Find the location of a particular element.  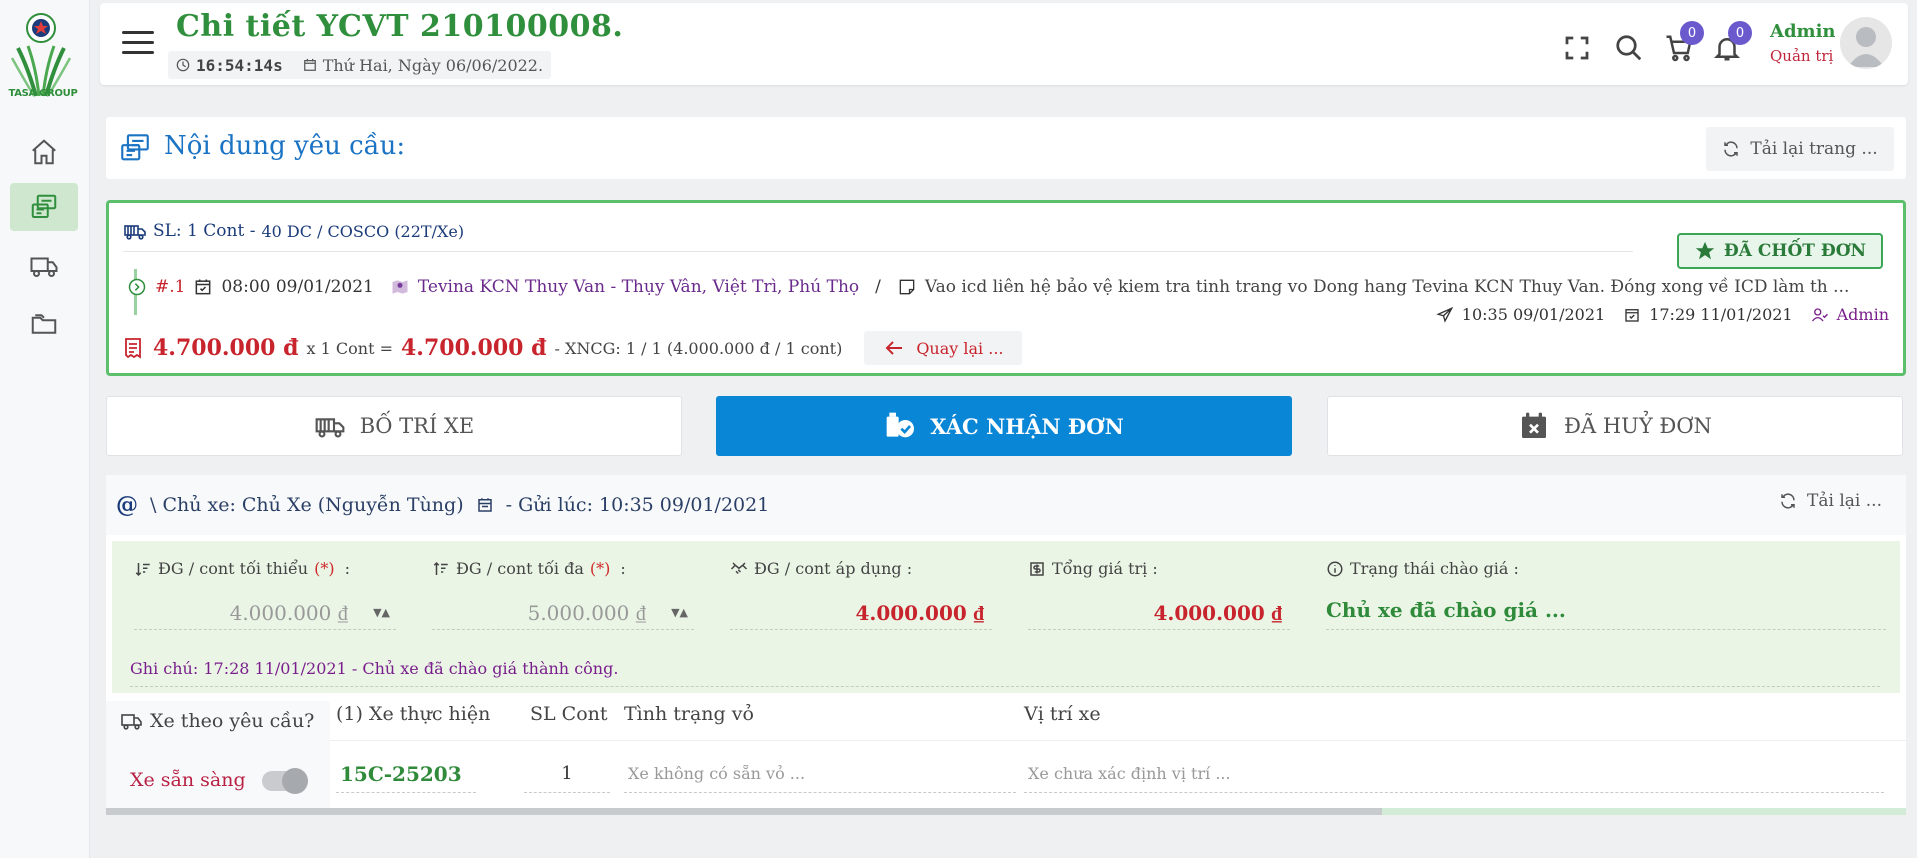

confirmed-by: Admin is located at coordinates (1862, 314).